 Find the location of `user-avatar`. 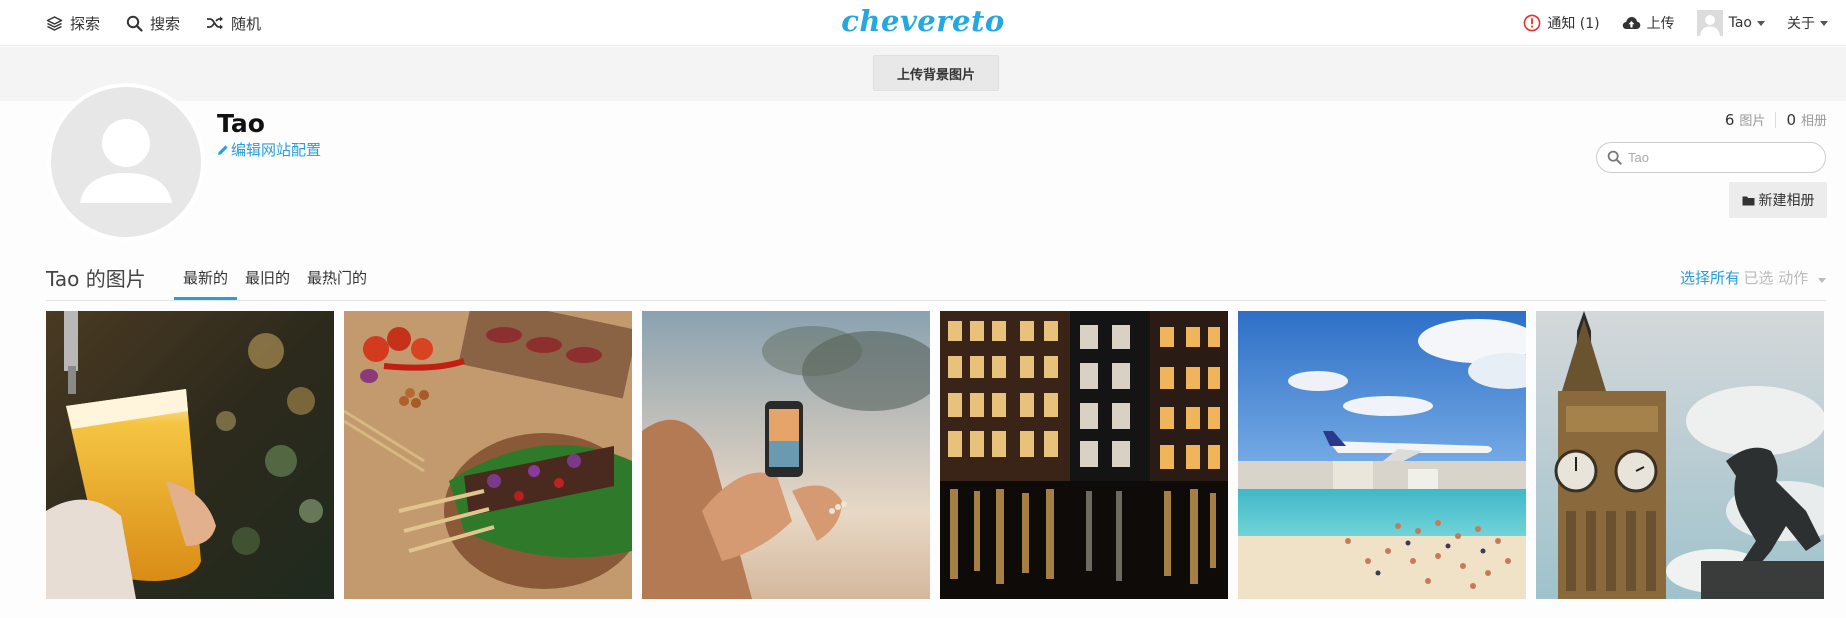

user-avatar is located at coordinates (1709, 23).